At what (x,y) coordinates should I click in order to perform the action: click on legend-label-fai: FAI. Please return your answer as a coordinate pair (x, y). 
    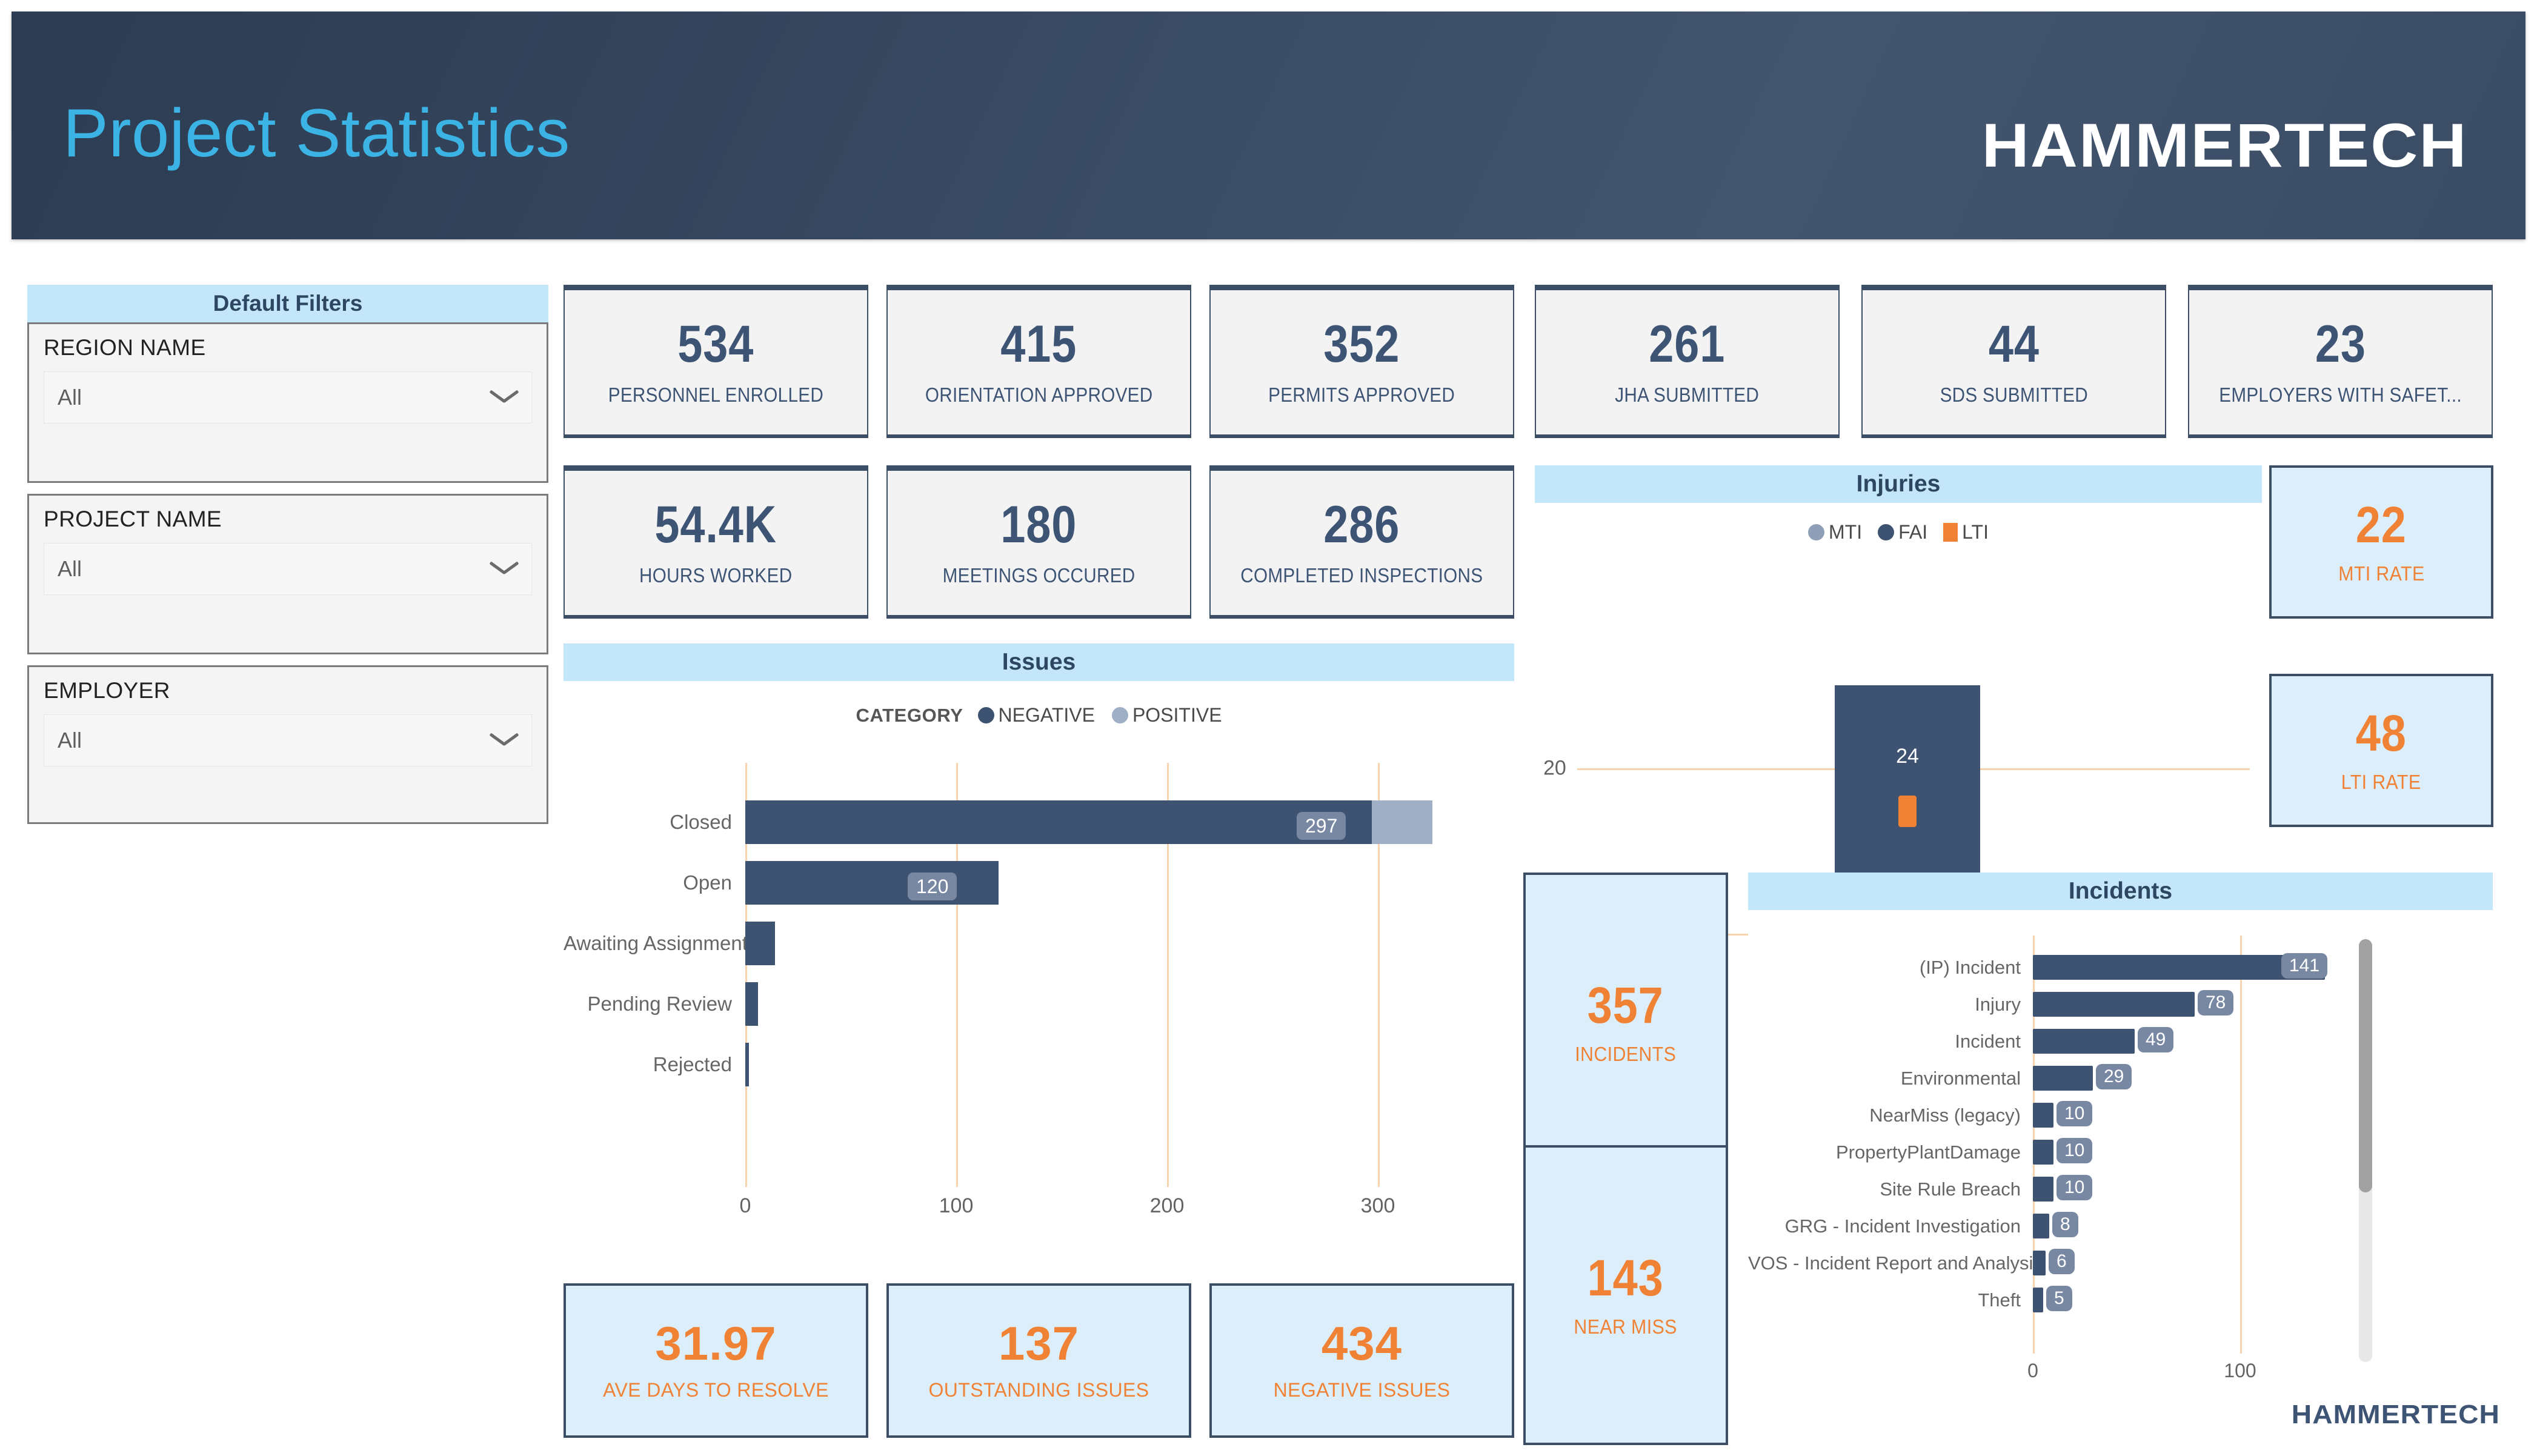
    Looking at the image, I should click on (1913, 532).